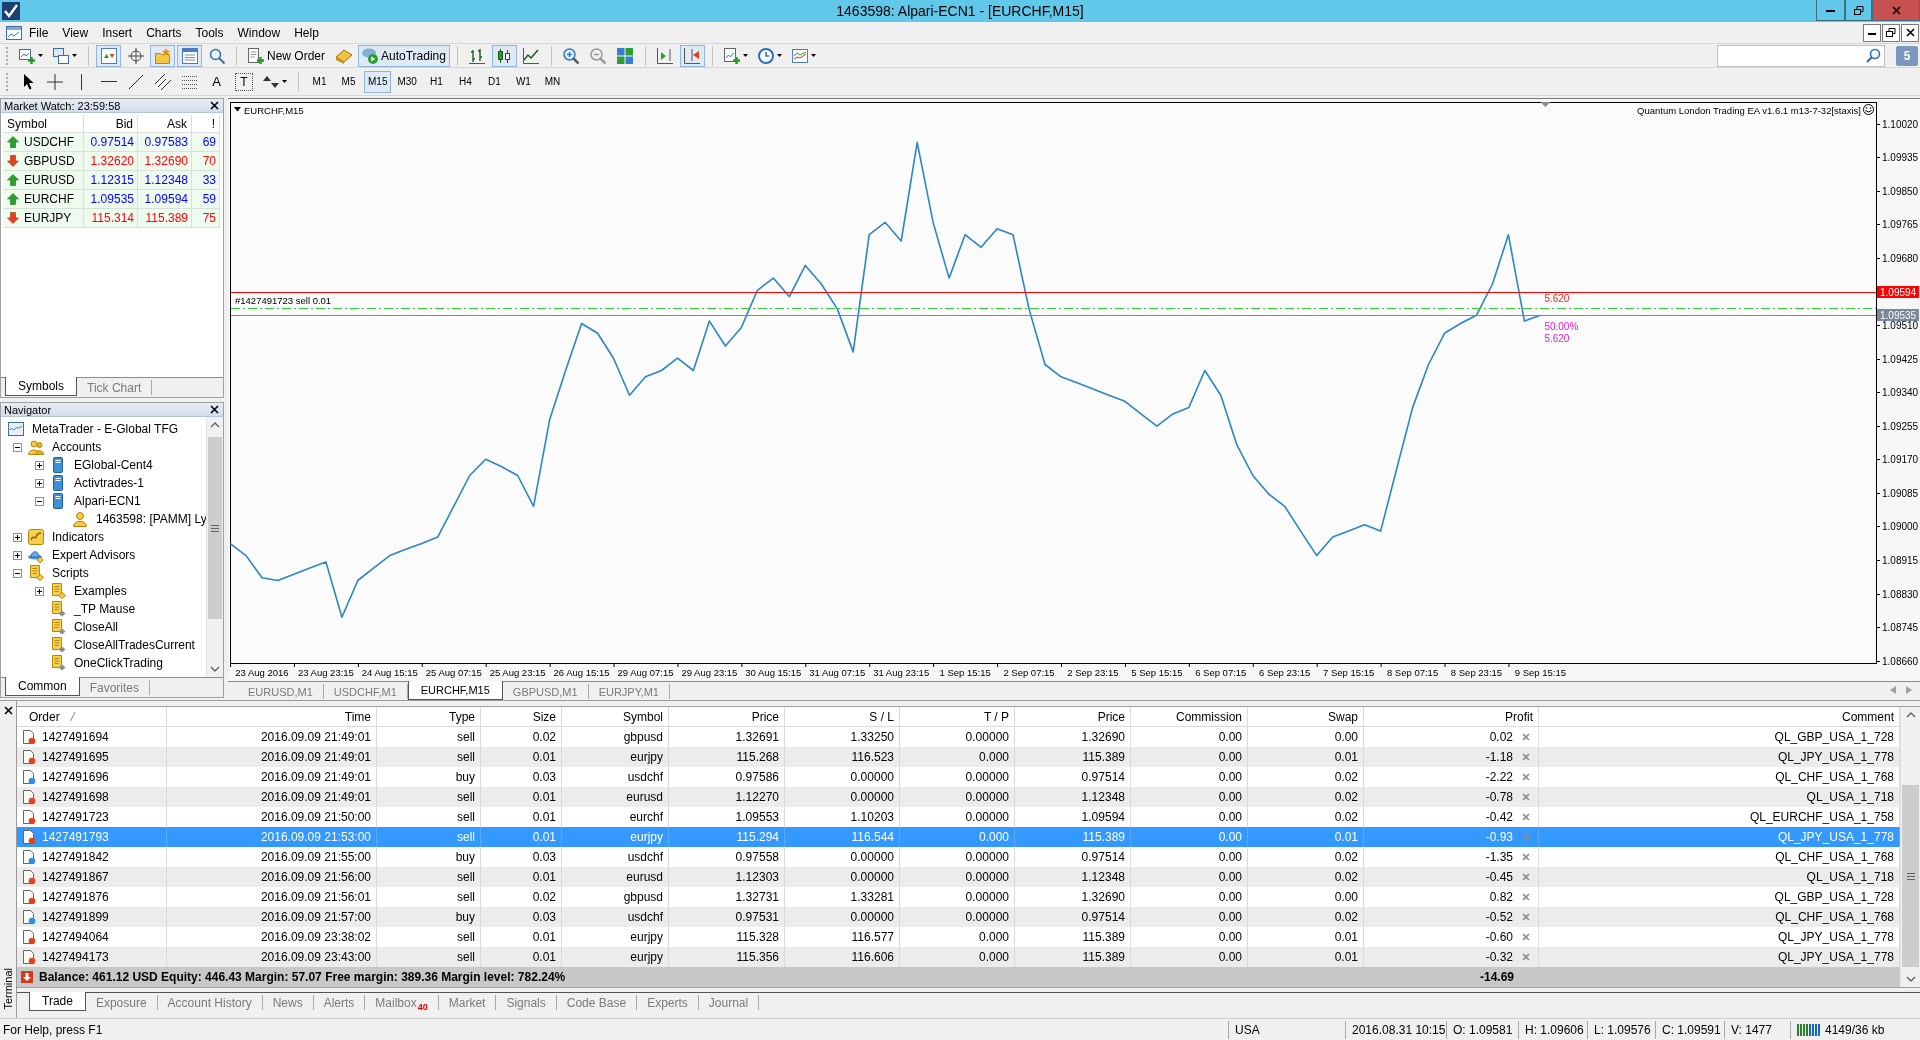 Image resolution: width=1920 pixels, height=1040 pixels. Describe the element at coordinates (504, 55) in the screenshot. I see `chart-type-button` at that location.